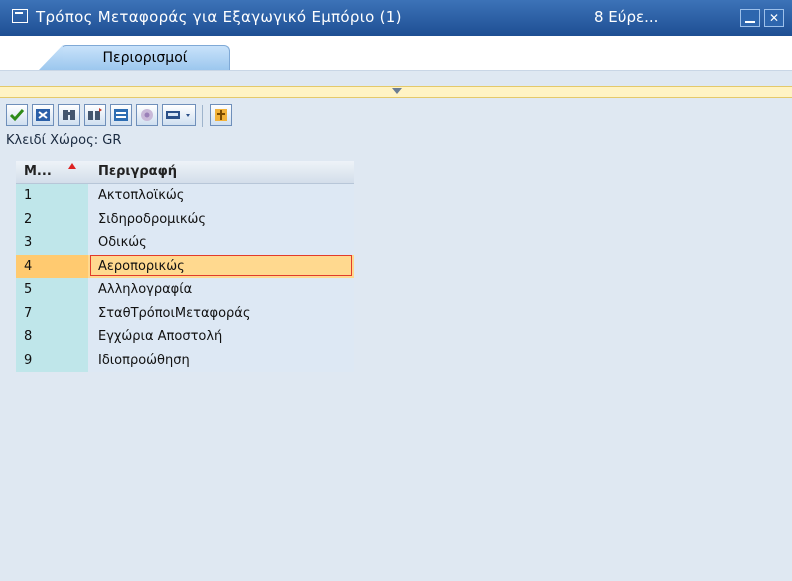 The height and width of the screenshot is (581, 792). Describe the element at coordinates (28, 360) in the screenshot. I see `row-key: 9` at that location.